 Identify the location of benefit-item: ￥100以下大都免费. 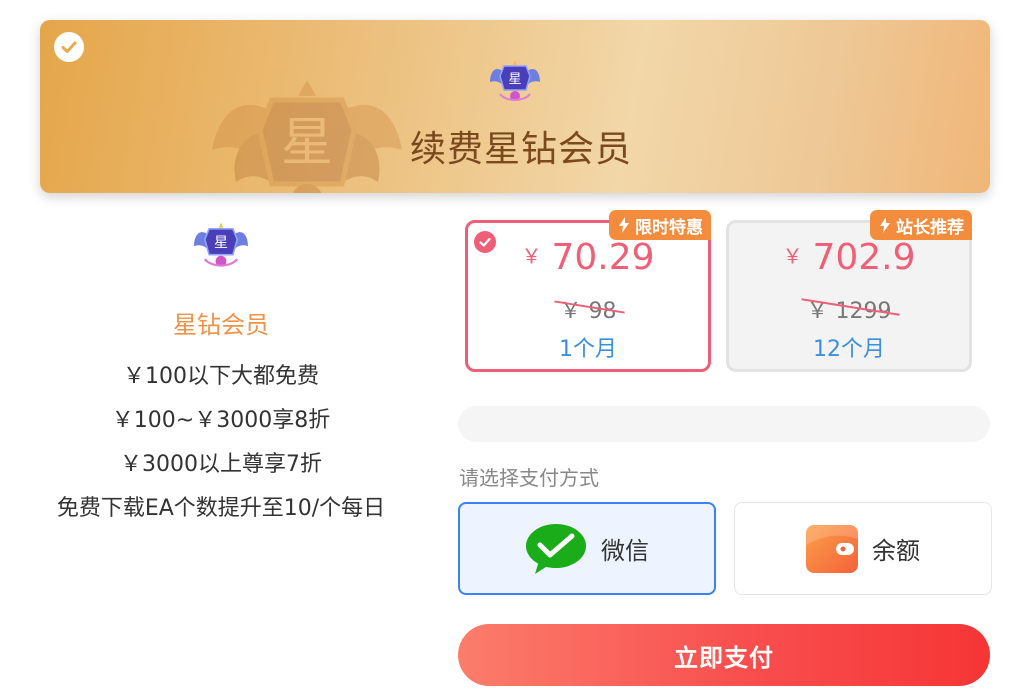
(221, 376).